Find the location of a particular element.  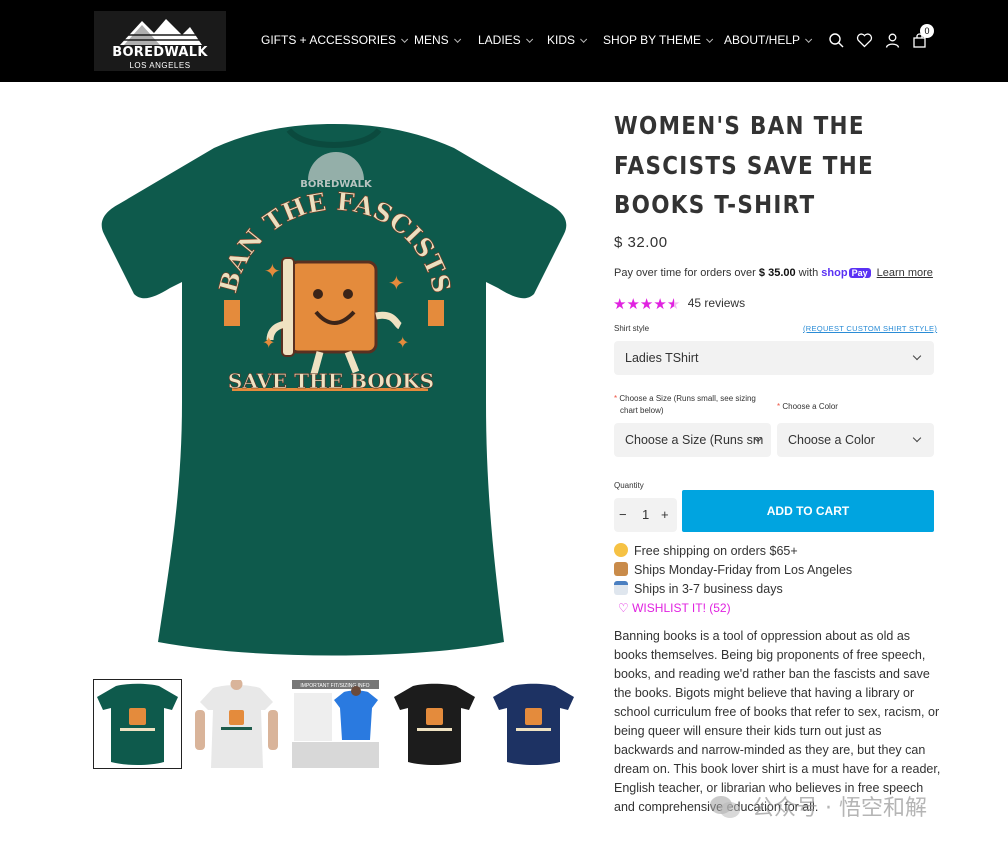

thumbnail-sizing-info: IMPORTANT FIT/SIZING INFO is located at coordinates (335, 724).